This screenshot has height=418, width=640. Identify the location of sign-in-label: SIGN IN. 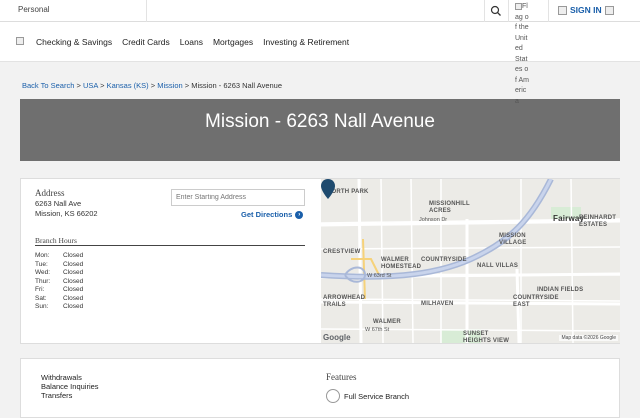
(586, 10).